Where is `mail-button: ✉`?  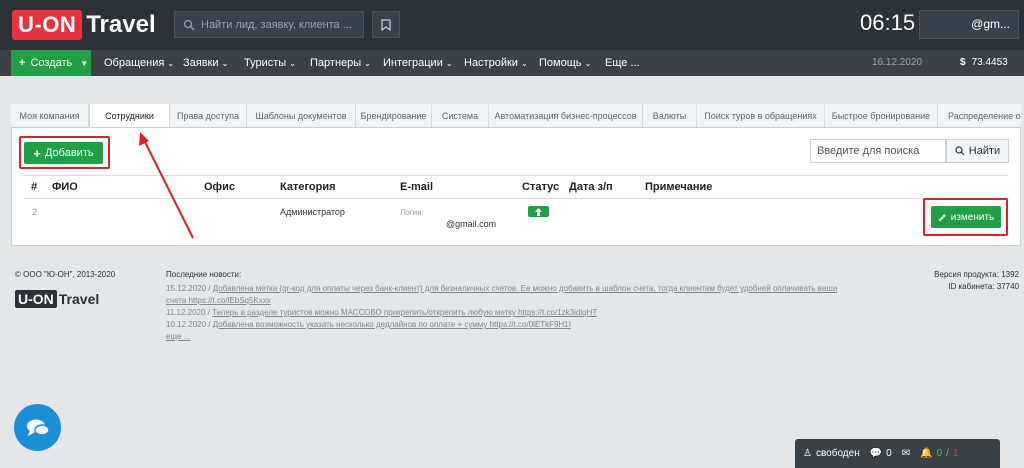 mail-button: ✉ is located at coordinates (906, 453).